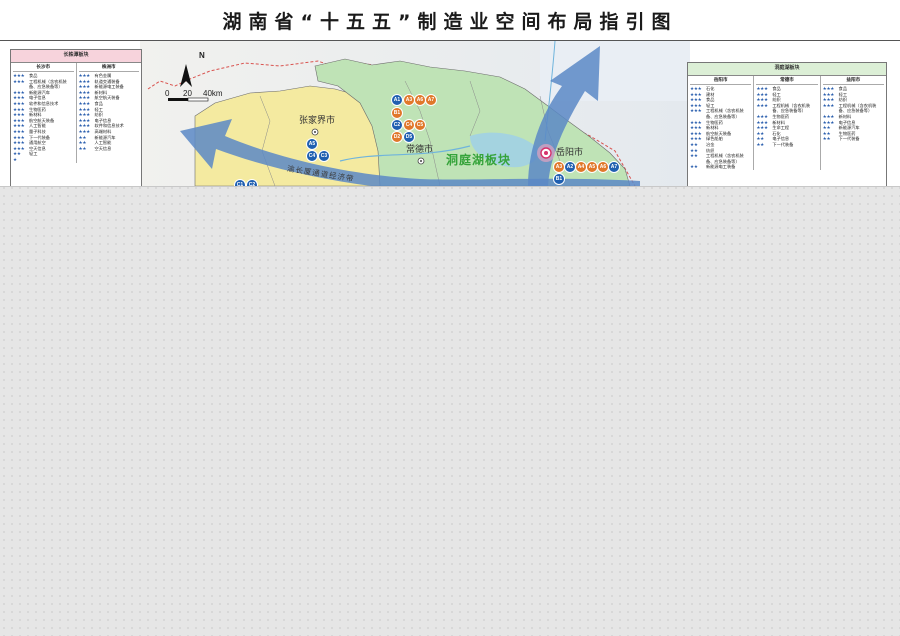  What do you see at coordinates (43, 160) in the screenshot?
I see `legend-industry-row: ★` at bounding box center [43, 160].